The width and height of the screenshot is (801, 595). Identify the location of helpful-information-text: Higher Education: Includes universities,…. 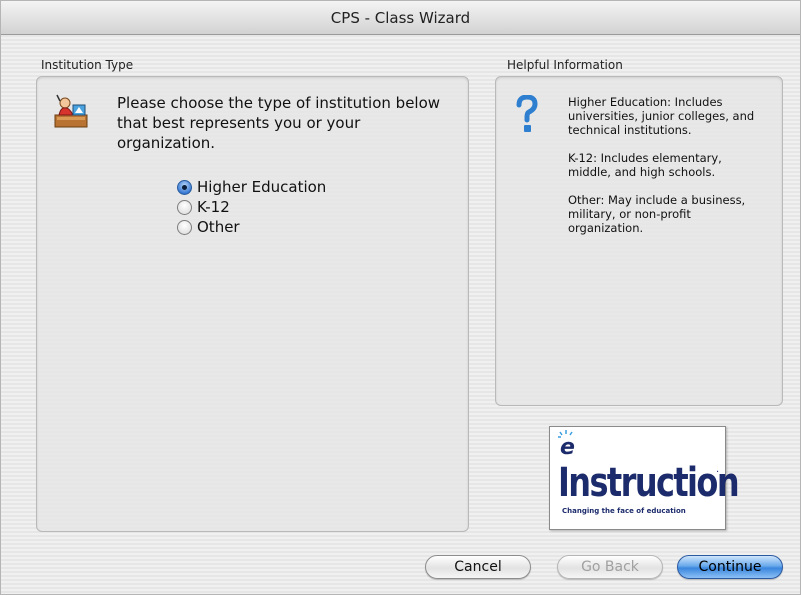
(668, 172).